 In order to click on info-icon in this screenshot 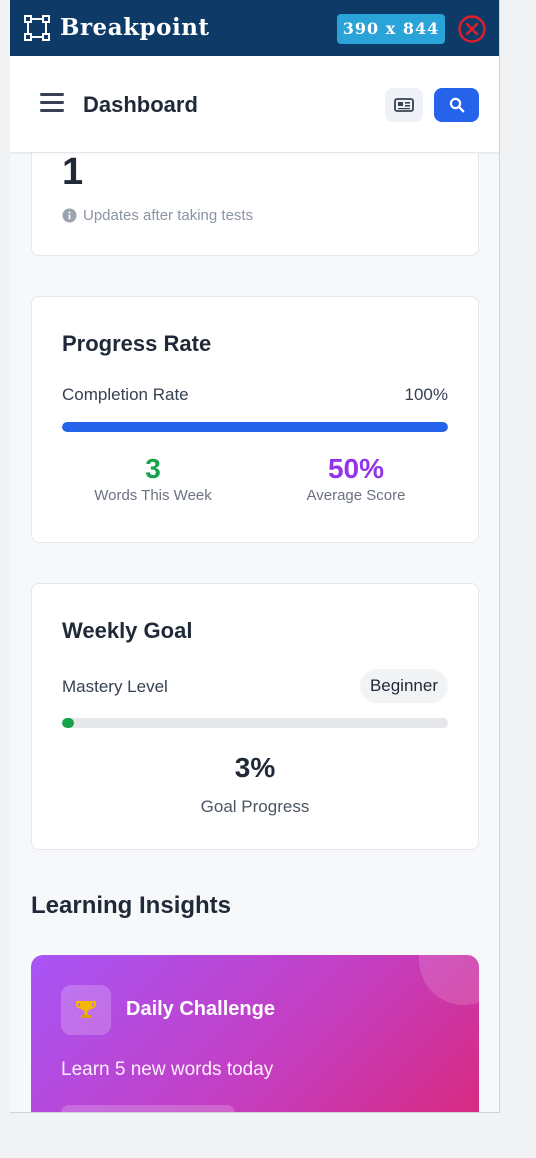, I will do `click(69, 215)`.